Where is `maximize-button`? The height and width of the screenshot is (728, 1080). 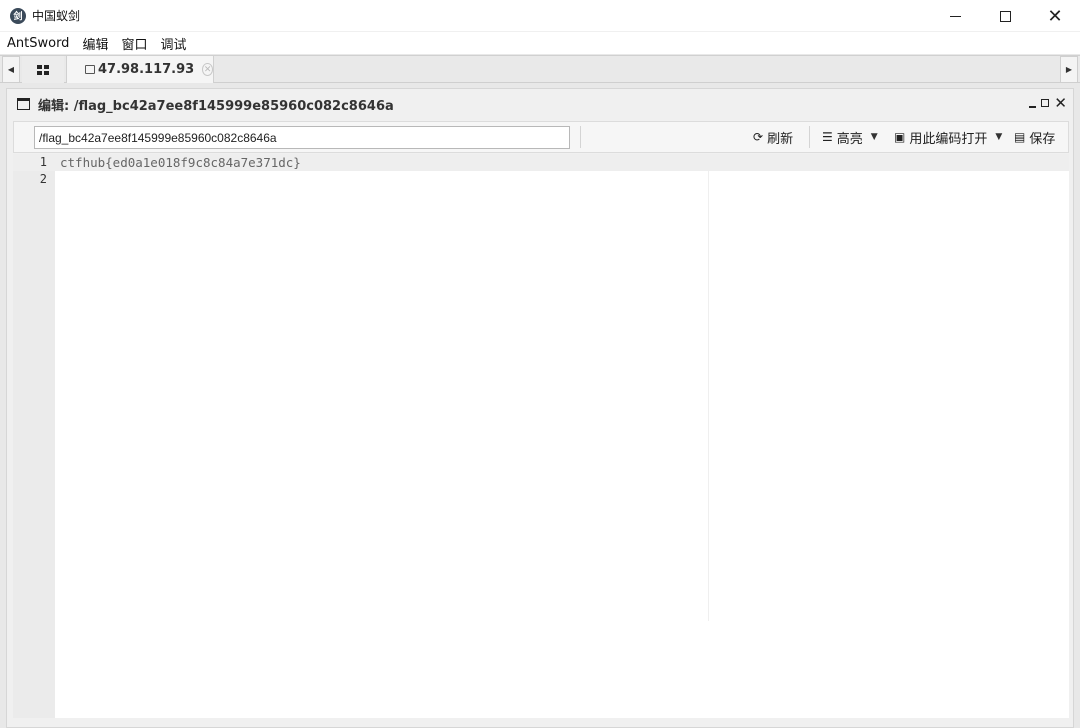 maximize-button is located at coordinates (1005, 16).